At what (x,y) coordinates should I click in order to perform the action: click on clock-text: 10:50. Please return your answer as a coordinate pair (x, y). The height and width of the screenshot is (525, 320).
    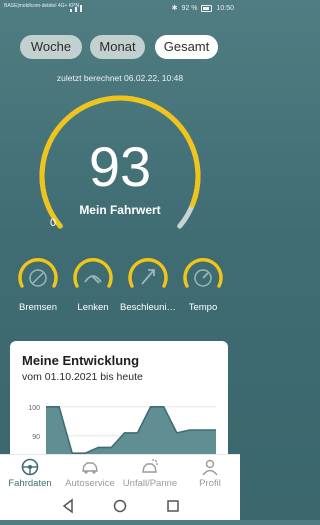
    Looking at the image, I should click on (225, 8).